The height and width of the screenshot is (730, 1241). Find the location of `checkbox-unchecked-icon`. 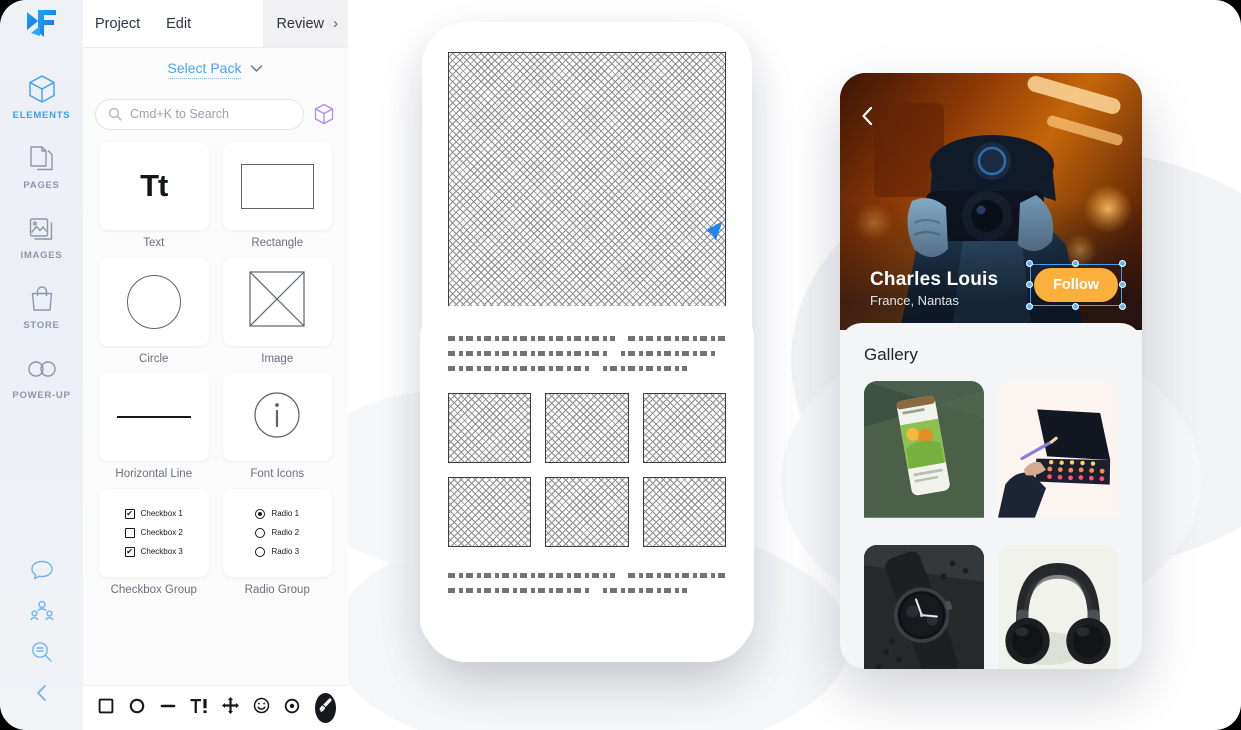

checkbox-unchecked-icon is located at coordinates (129, 532).